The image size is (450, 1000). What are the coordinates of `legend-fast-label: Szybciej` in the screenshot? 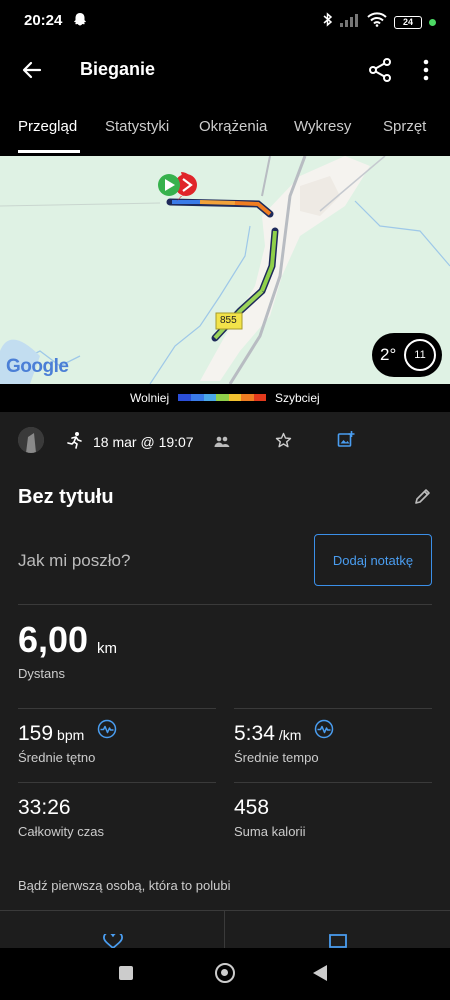 It's located at (297, 398).